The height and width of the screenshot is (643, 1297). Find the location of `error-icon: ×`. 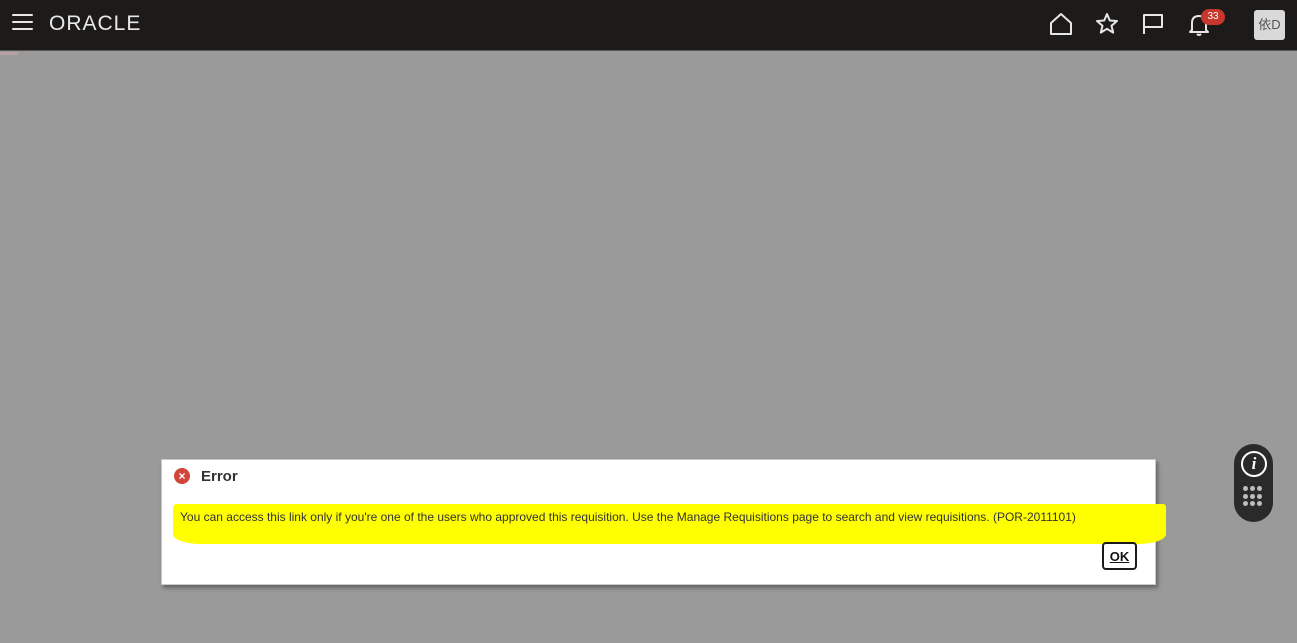

error-icon: × is located at coordinates (182, 476).